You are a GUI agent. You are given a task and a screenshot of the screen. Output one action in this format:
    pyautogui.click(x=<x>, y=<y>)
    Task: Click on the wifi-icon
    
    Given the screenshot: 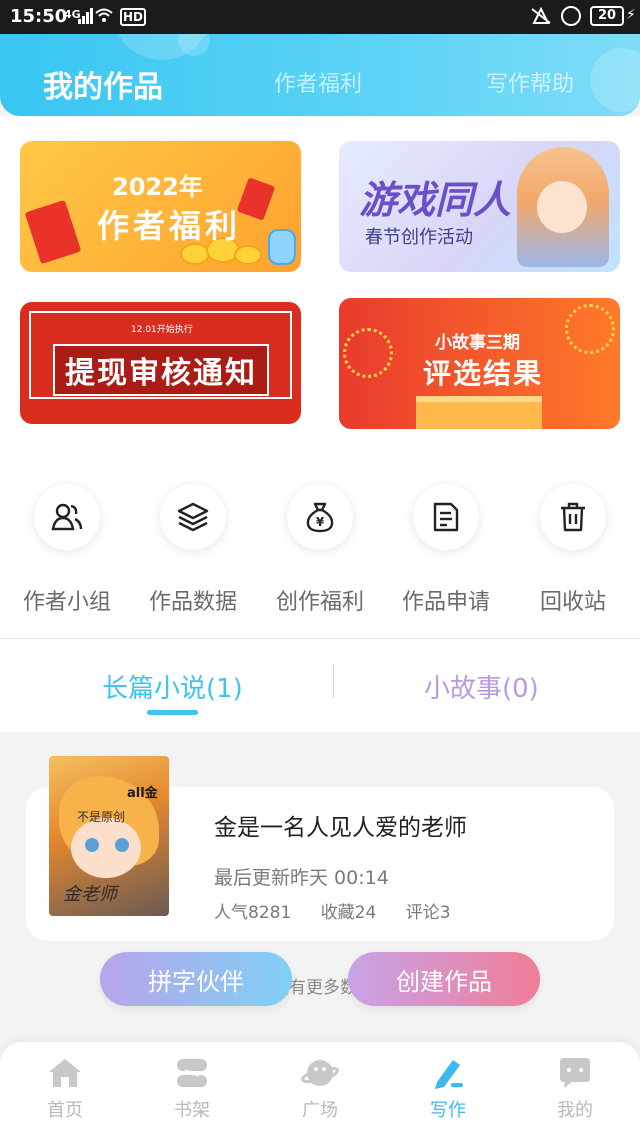 What is the action you would take?
    pyautogui.click(x=104, y=15)
    